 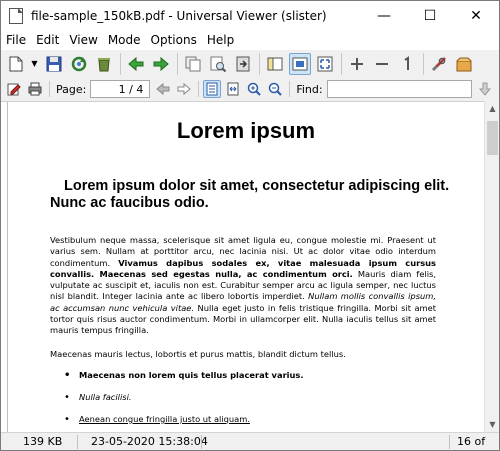 I want to click on fit-width-button, so click(x=233, y=89).